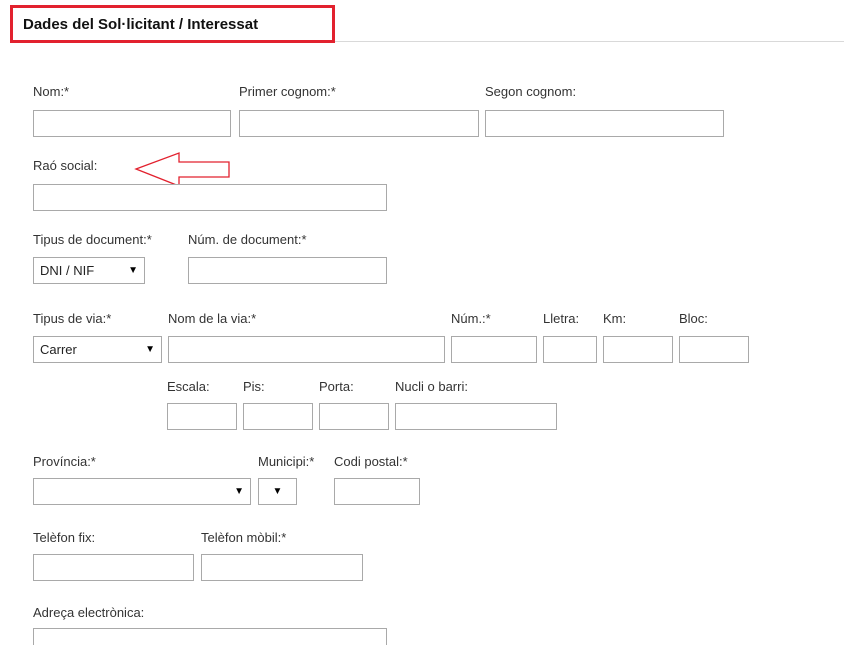  I want to click on municipi-select: ▼, so click(277, 491).